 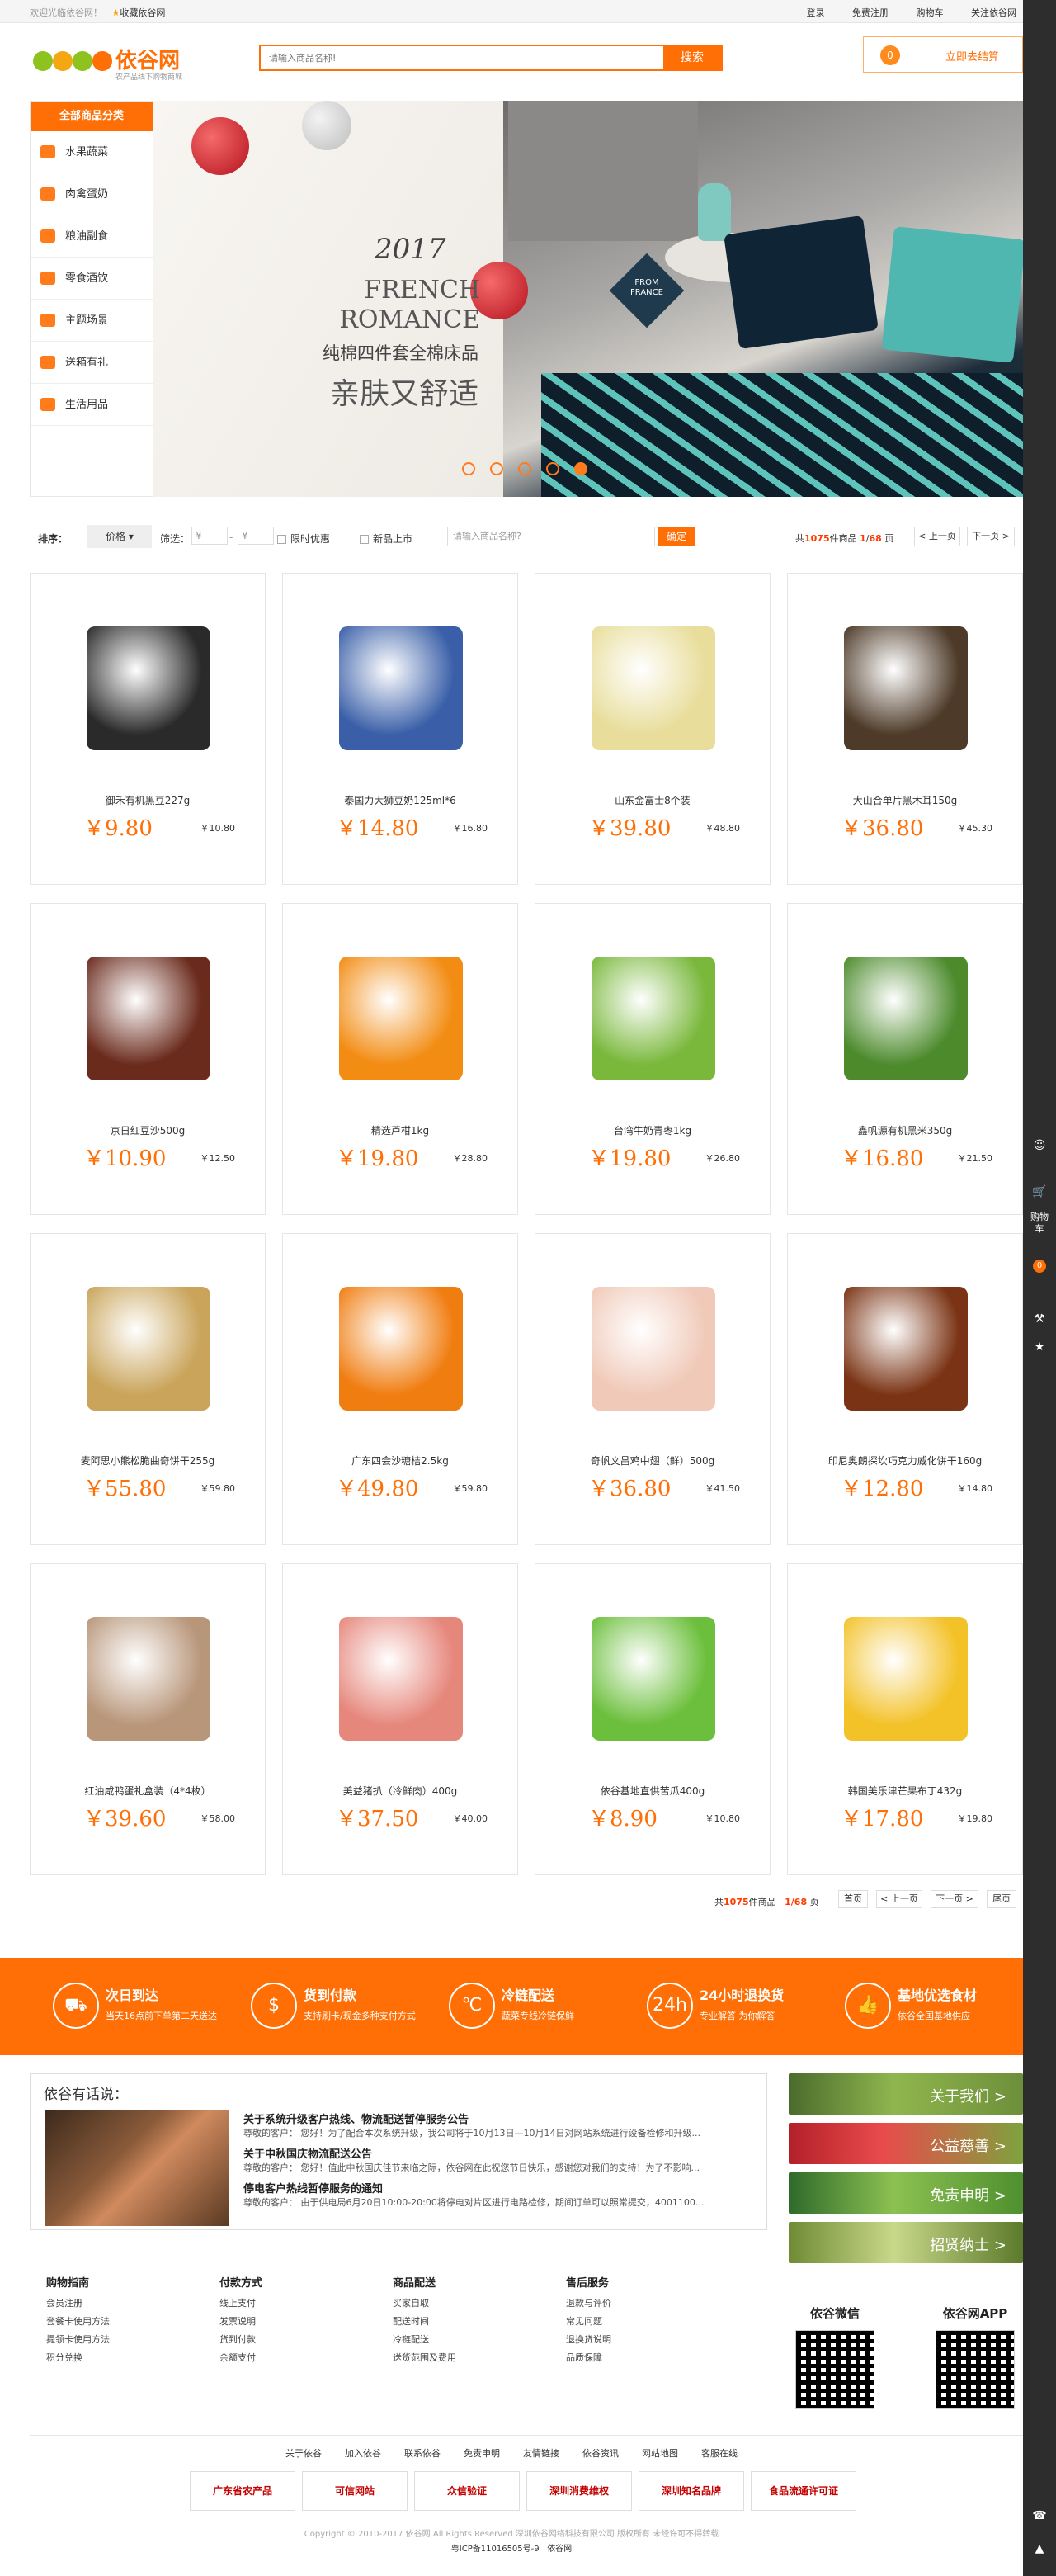 I want to click on product-card: 御禾有机黑豆227g ￥9.80 ￥10.80, so click(x=148, y=729).